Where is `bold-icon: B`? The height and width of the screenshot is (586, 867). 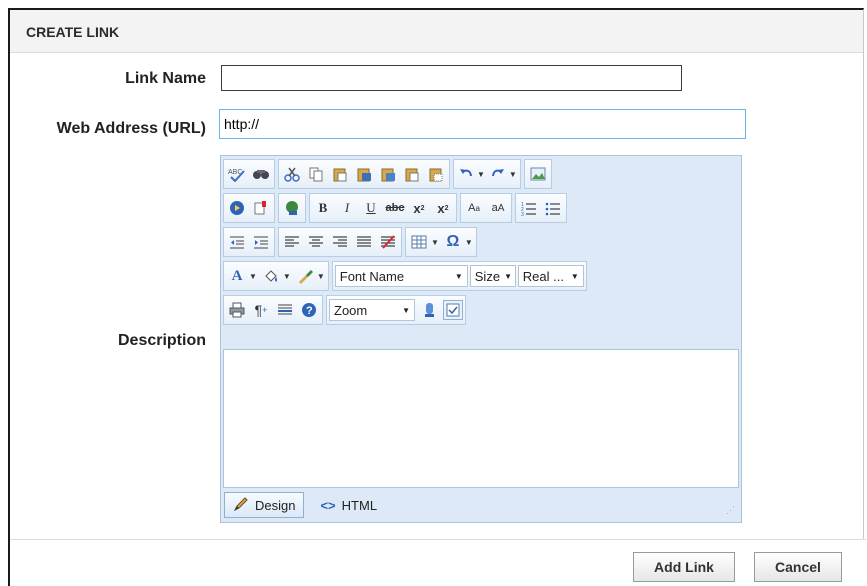 bold-icon: B is located at coordinates (323, 208).